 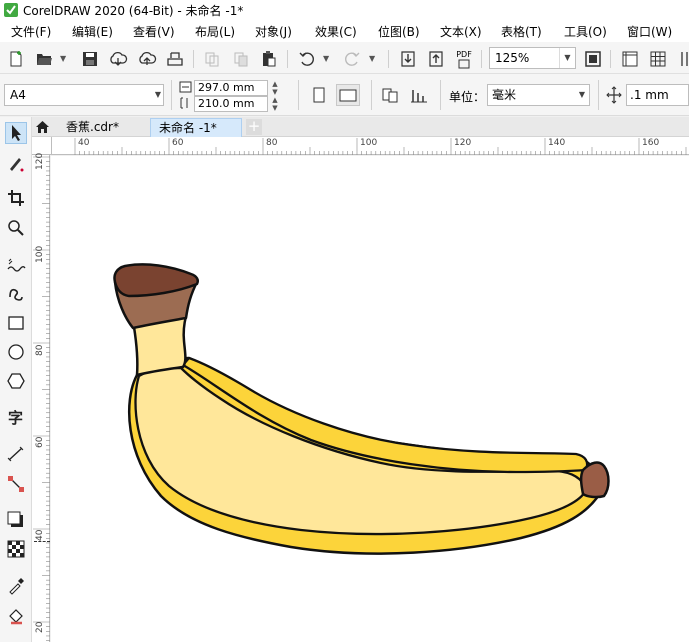 I want to click on cut-button, so click(x=241, y=59).